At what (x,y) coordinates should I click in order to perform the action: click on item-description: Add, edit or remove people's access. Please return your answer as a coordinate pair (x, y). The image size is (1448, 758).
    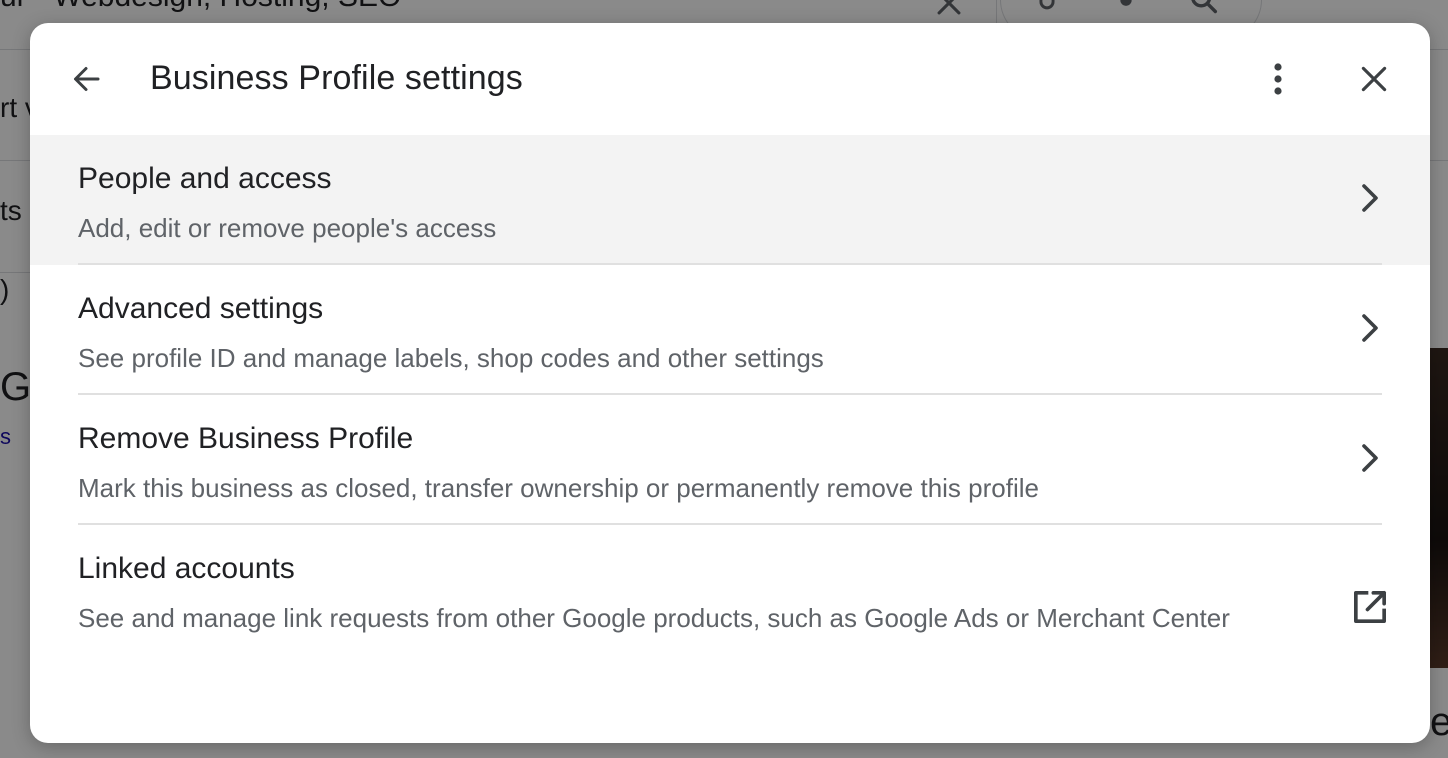
    Looking at the image, I should click on (287, 228).